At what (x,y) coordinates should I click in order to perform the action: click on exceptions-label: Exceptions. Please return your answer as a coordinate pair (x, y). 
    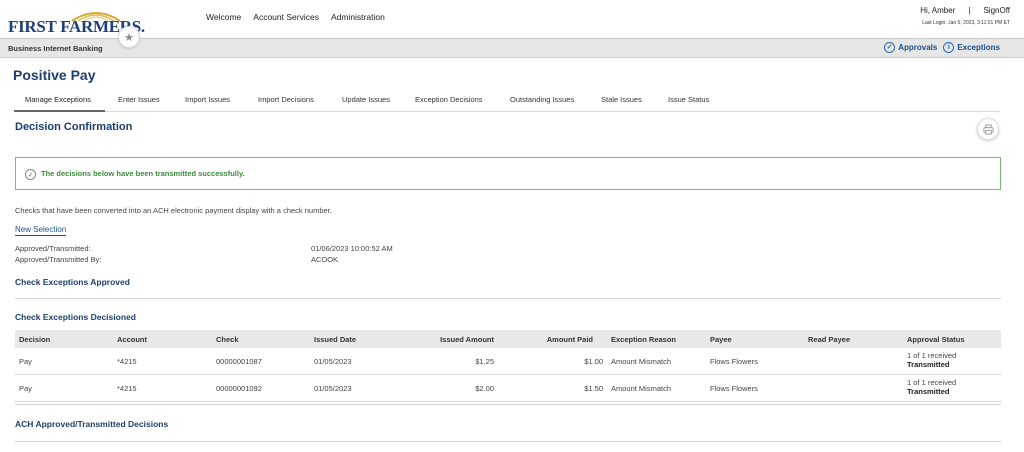
    Looking at the image, I should click on (978, 47).